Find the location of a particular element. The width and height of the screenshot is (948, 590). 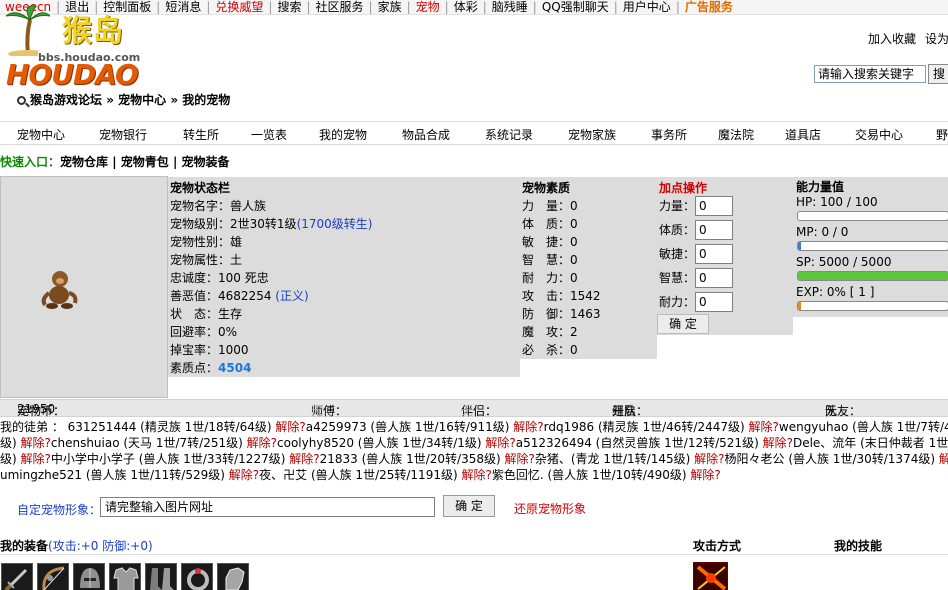

restore-pet-image-link: 还原宠物形象 is located at coordinates (550, 508).